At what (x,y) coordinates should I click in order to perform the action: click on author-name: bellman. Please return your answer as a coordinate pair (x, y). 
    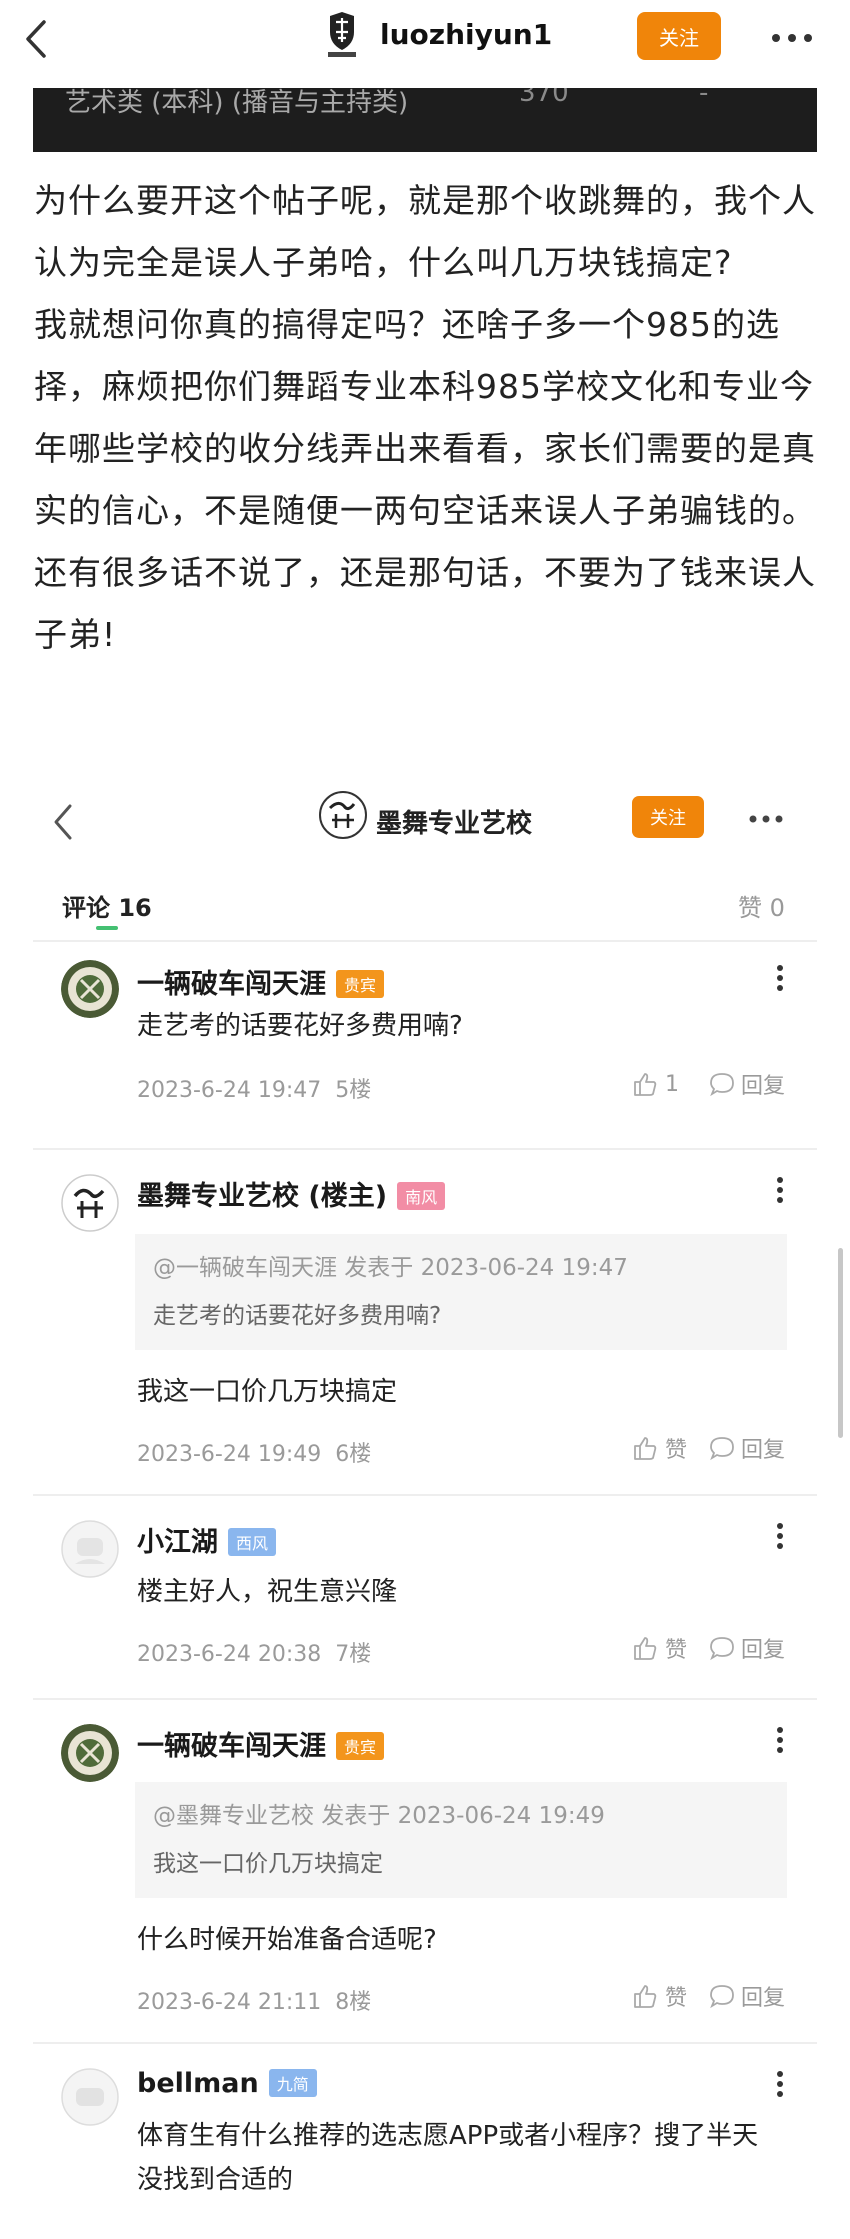
    Looking at the image, I should click on (198, 2083).